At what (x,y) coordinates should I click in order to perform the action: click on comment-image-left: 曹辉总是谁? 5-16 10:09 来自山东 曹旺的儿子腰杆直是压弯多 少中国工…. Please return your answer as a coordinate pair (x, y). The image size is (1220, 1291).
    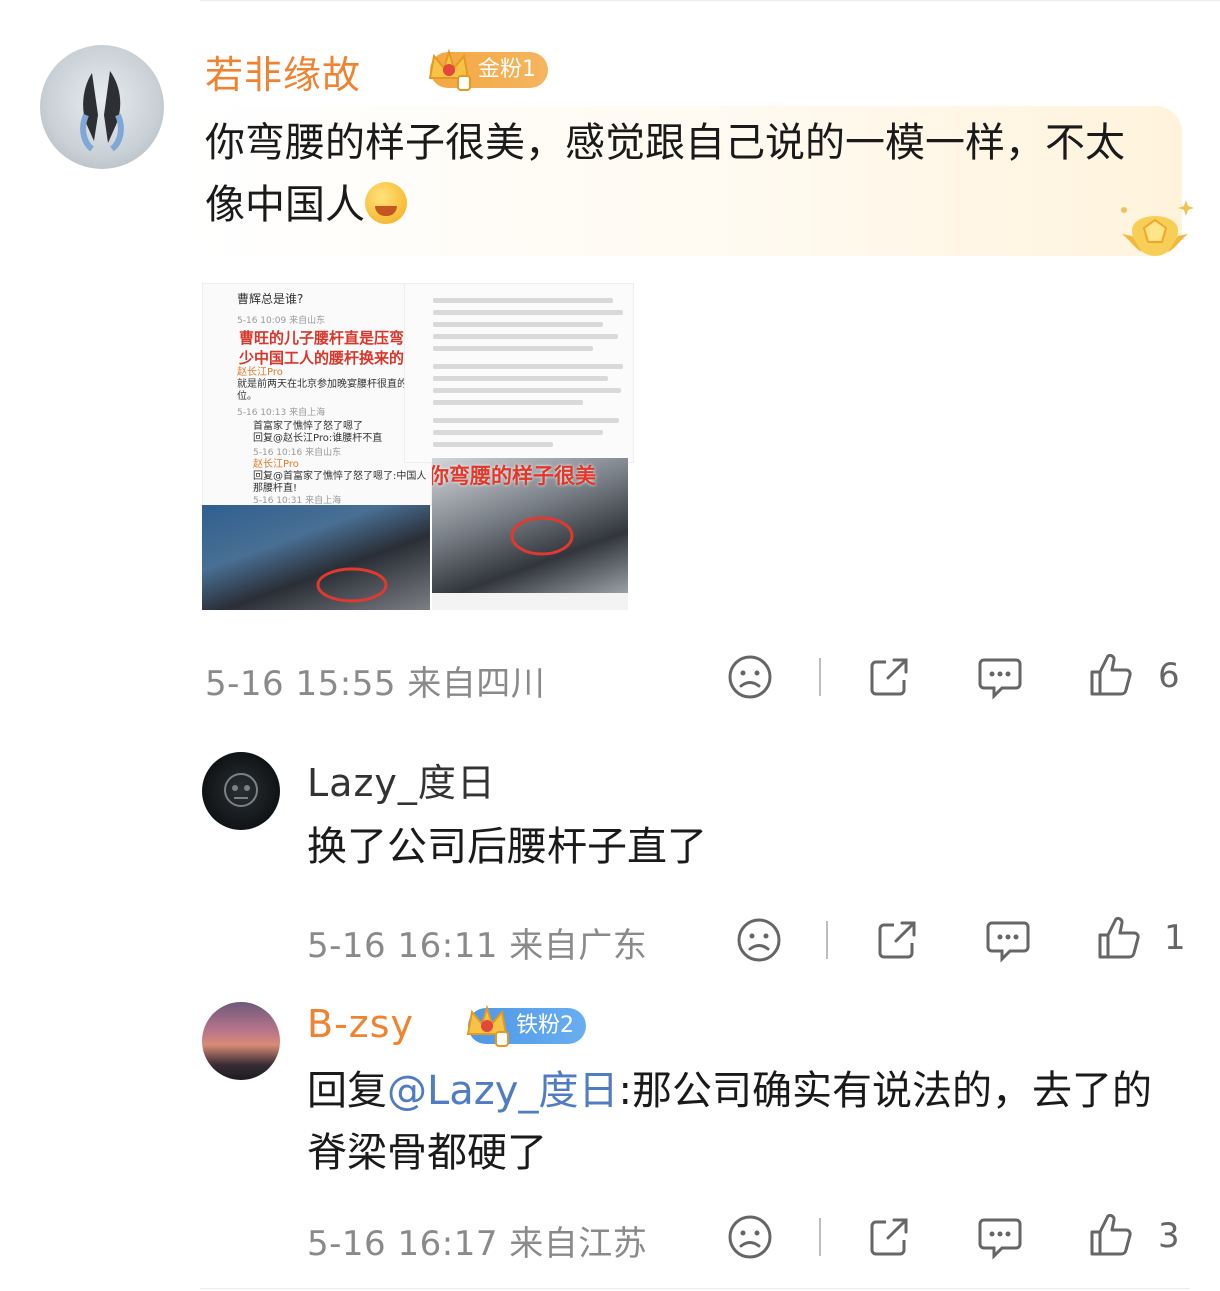
    Looking at the image, I should click on (317, 395).